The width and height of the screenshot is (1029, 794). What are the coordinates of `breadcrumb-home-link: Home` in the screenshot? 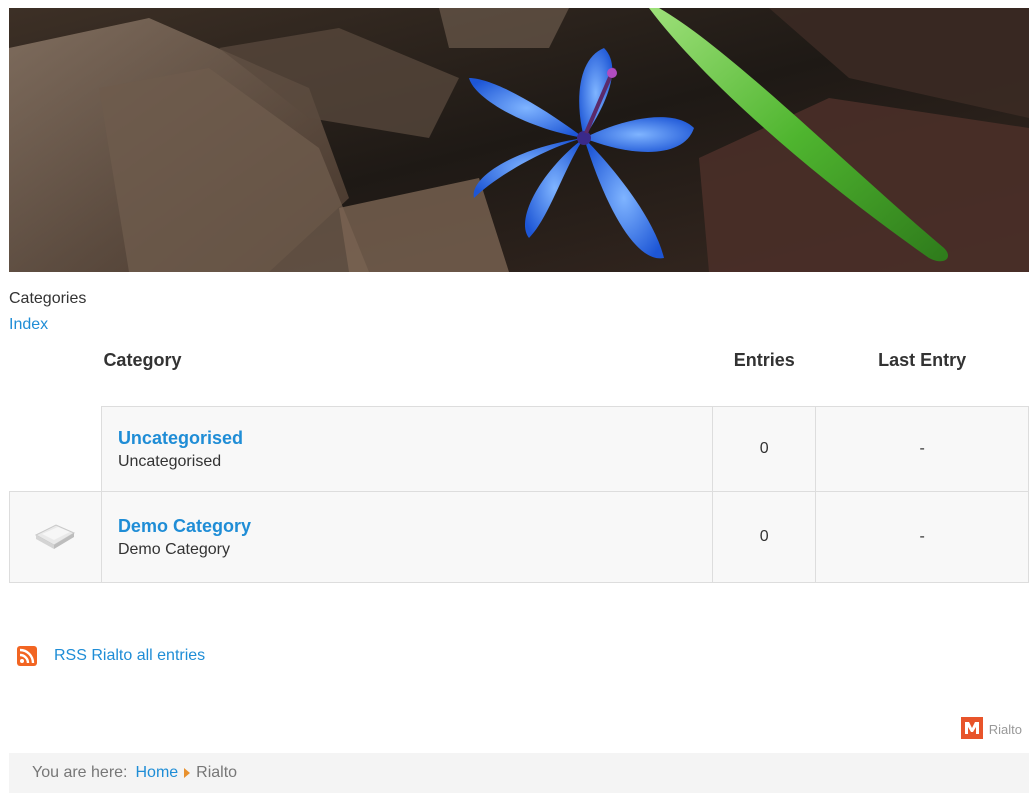 It's located at (156, 773).